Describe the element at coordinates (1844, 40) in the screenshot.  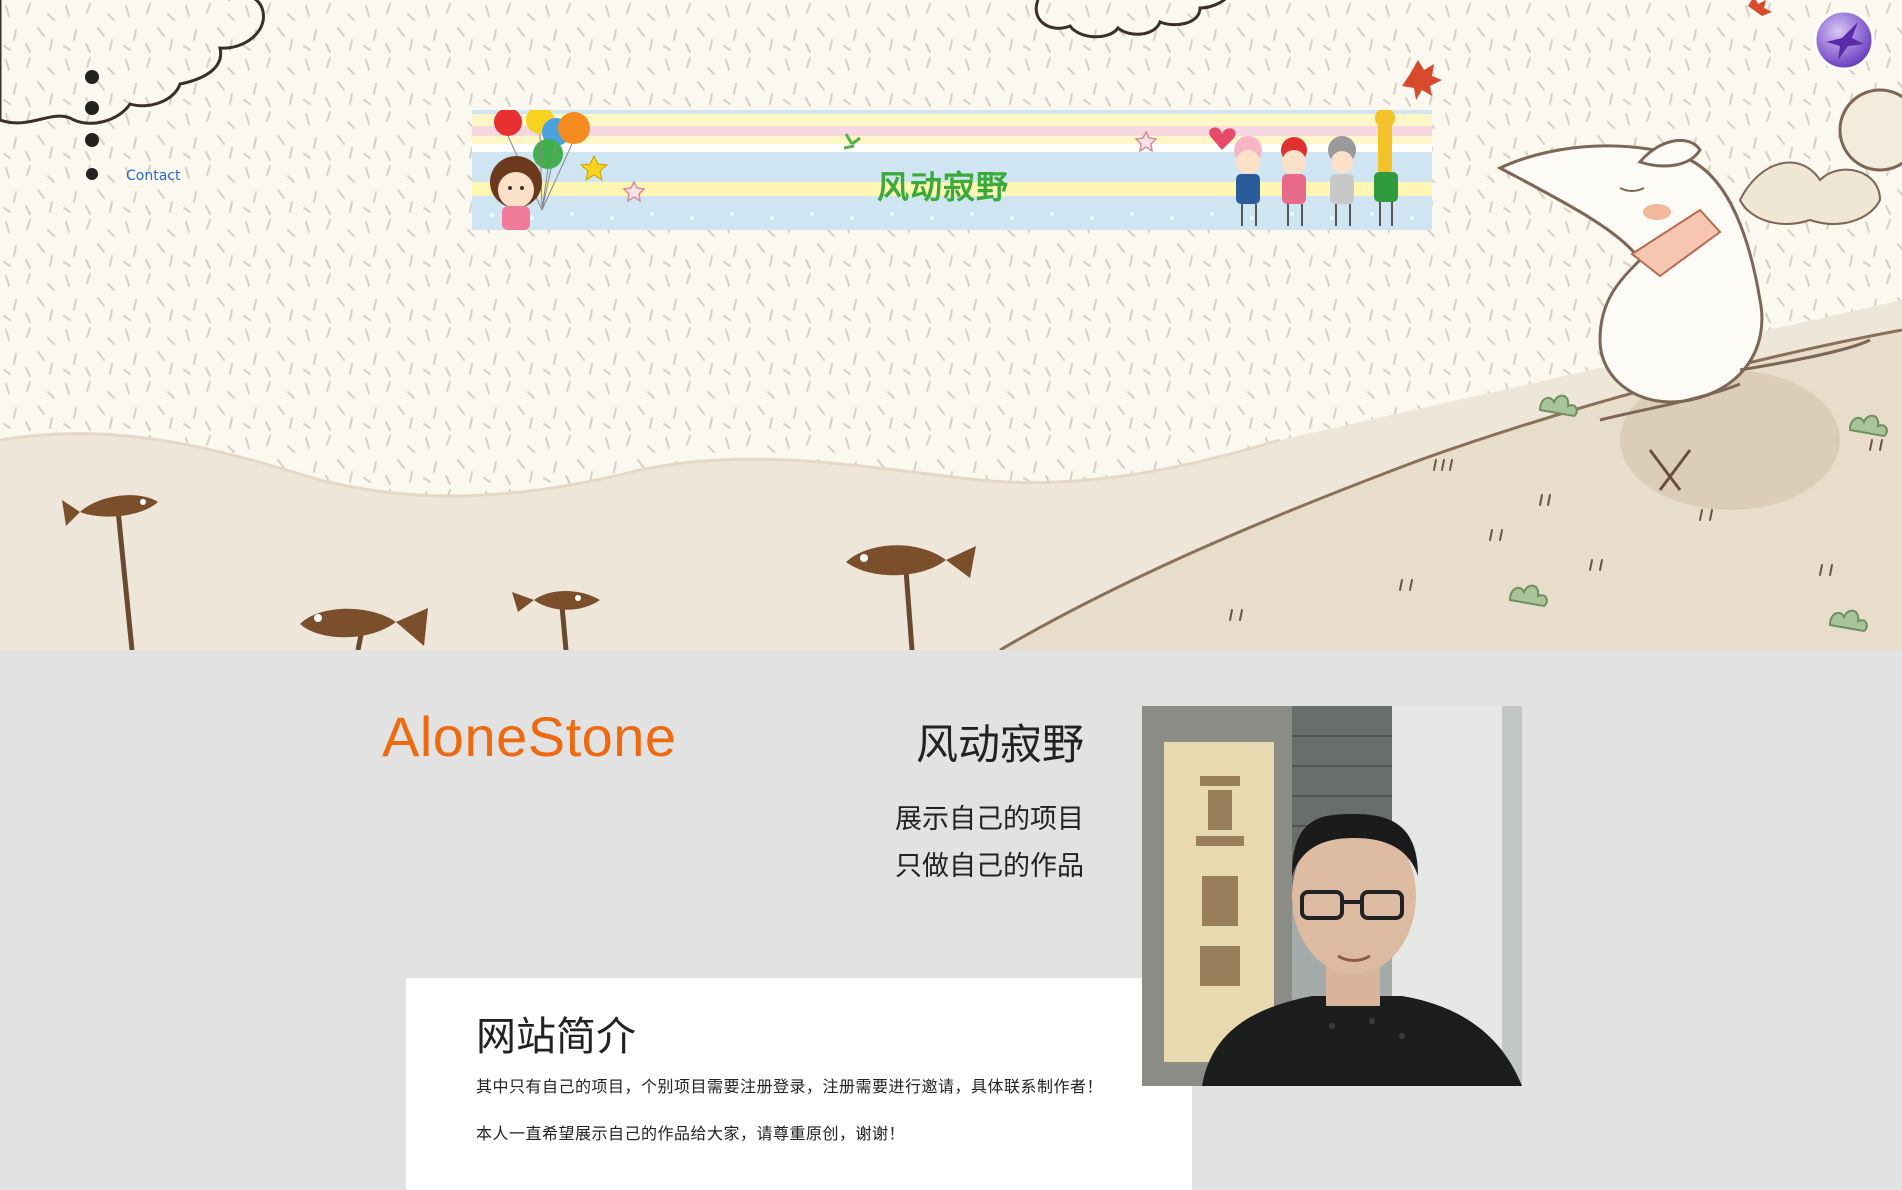
I see `purple-bird-logo-icon` at that location.